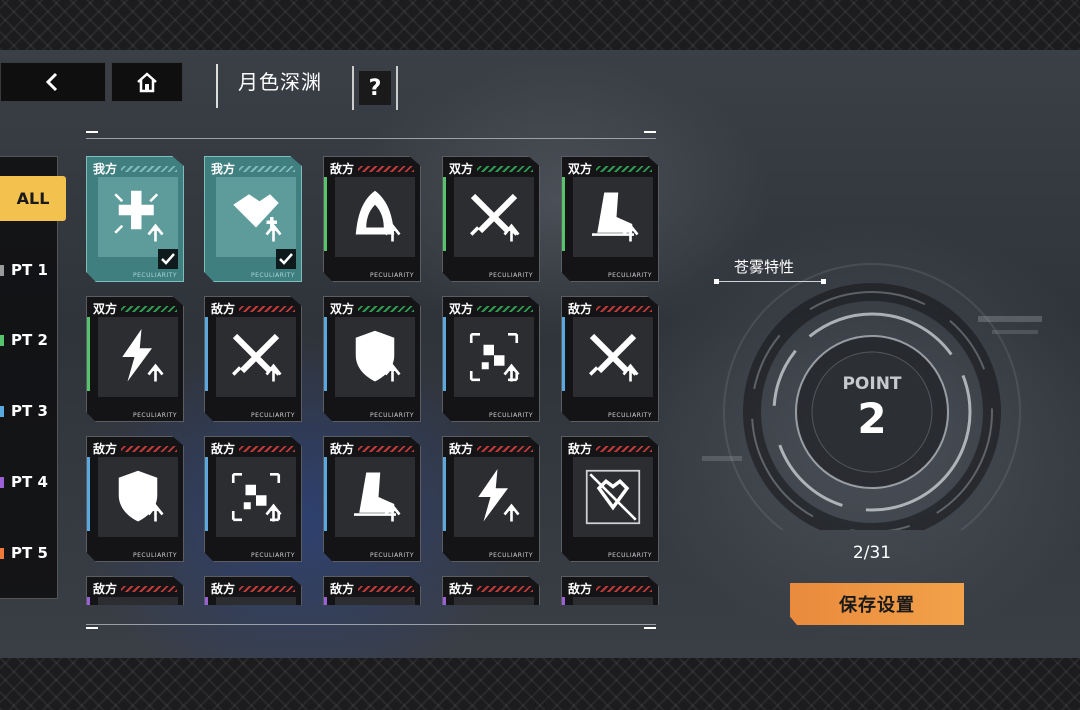  Describe the element at coordinates (2, 340) in the screenshot. I see `pt2-color-marker` at that location.